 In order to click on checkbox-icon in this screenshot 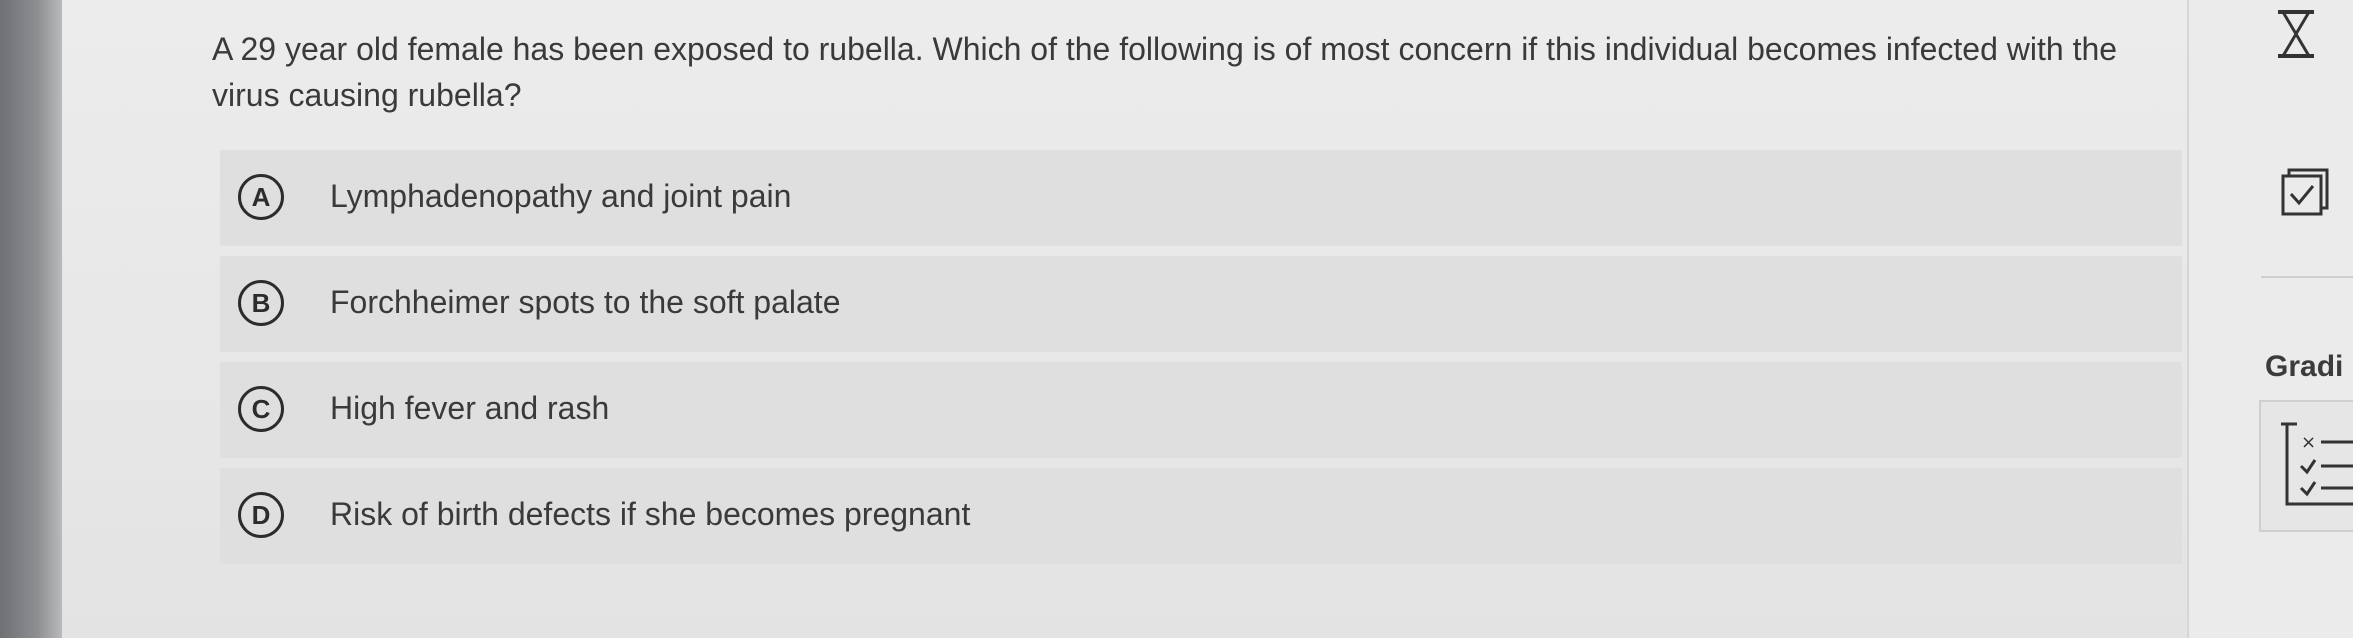, I will do `click(2305, 194)`.